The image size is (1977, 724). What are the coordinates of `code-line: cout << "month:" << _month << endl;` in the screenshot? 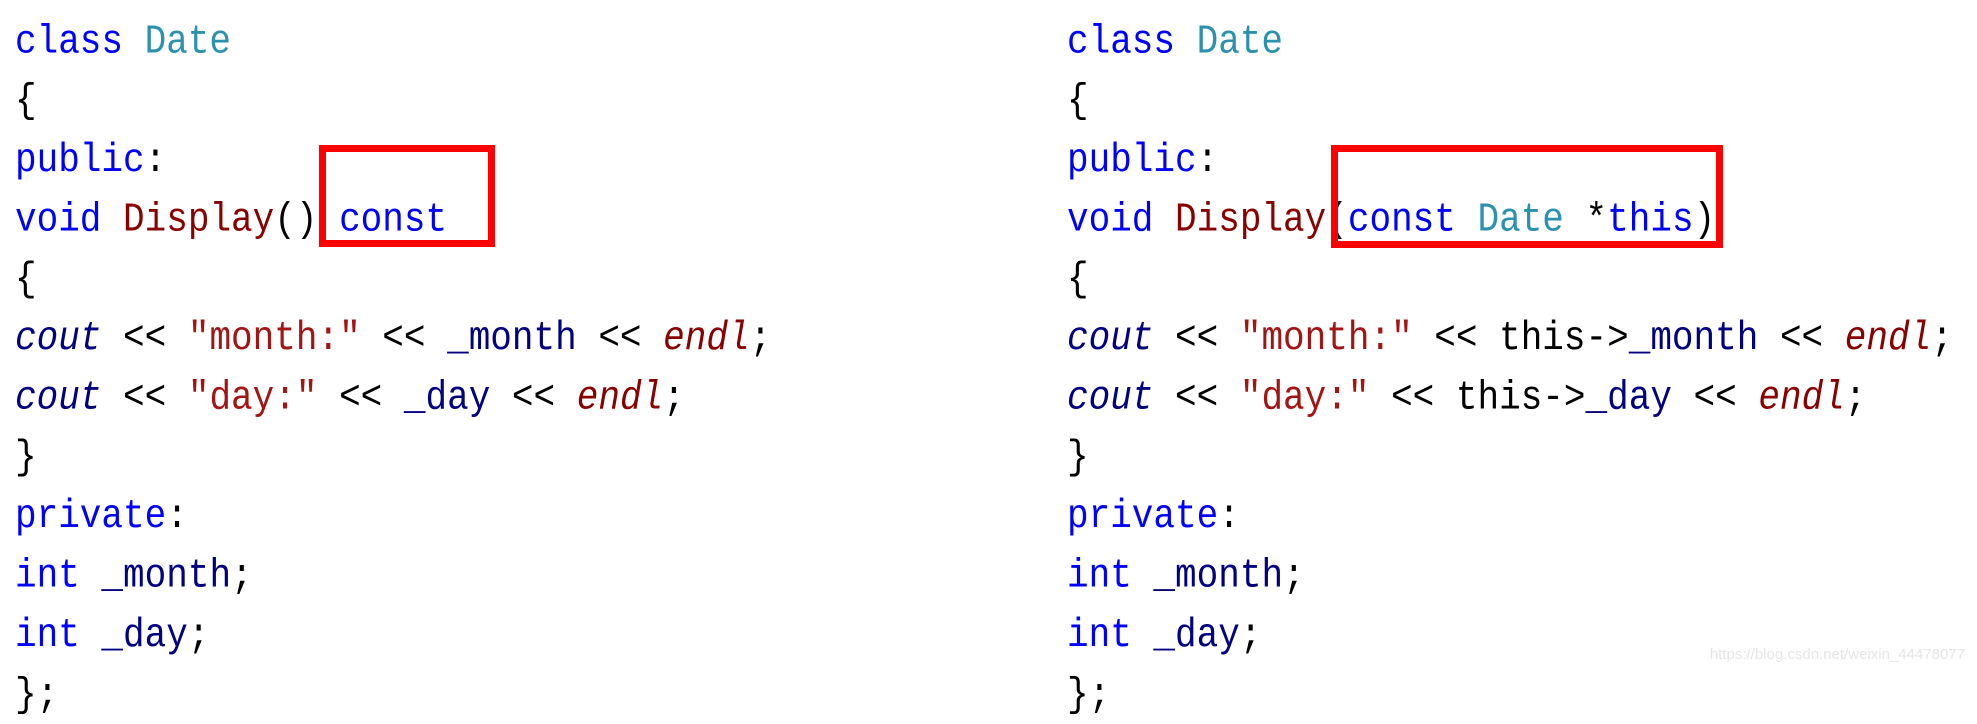 It's located at (393, 338).